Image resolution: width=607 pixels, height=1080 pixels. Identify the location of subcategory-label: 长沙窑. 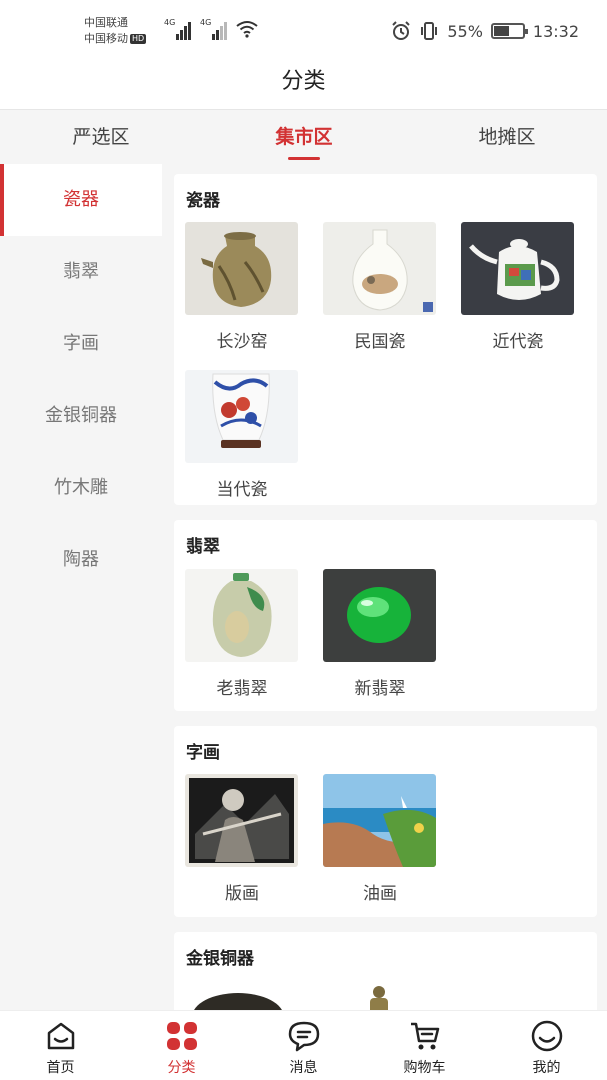
(242, 342).